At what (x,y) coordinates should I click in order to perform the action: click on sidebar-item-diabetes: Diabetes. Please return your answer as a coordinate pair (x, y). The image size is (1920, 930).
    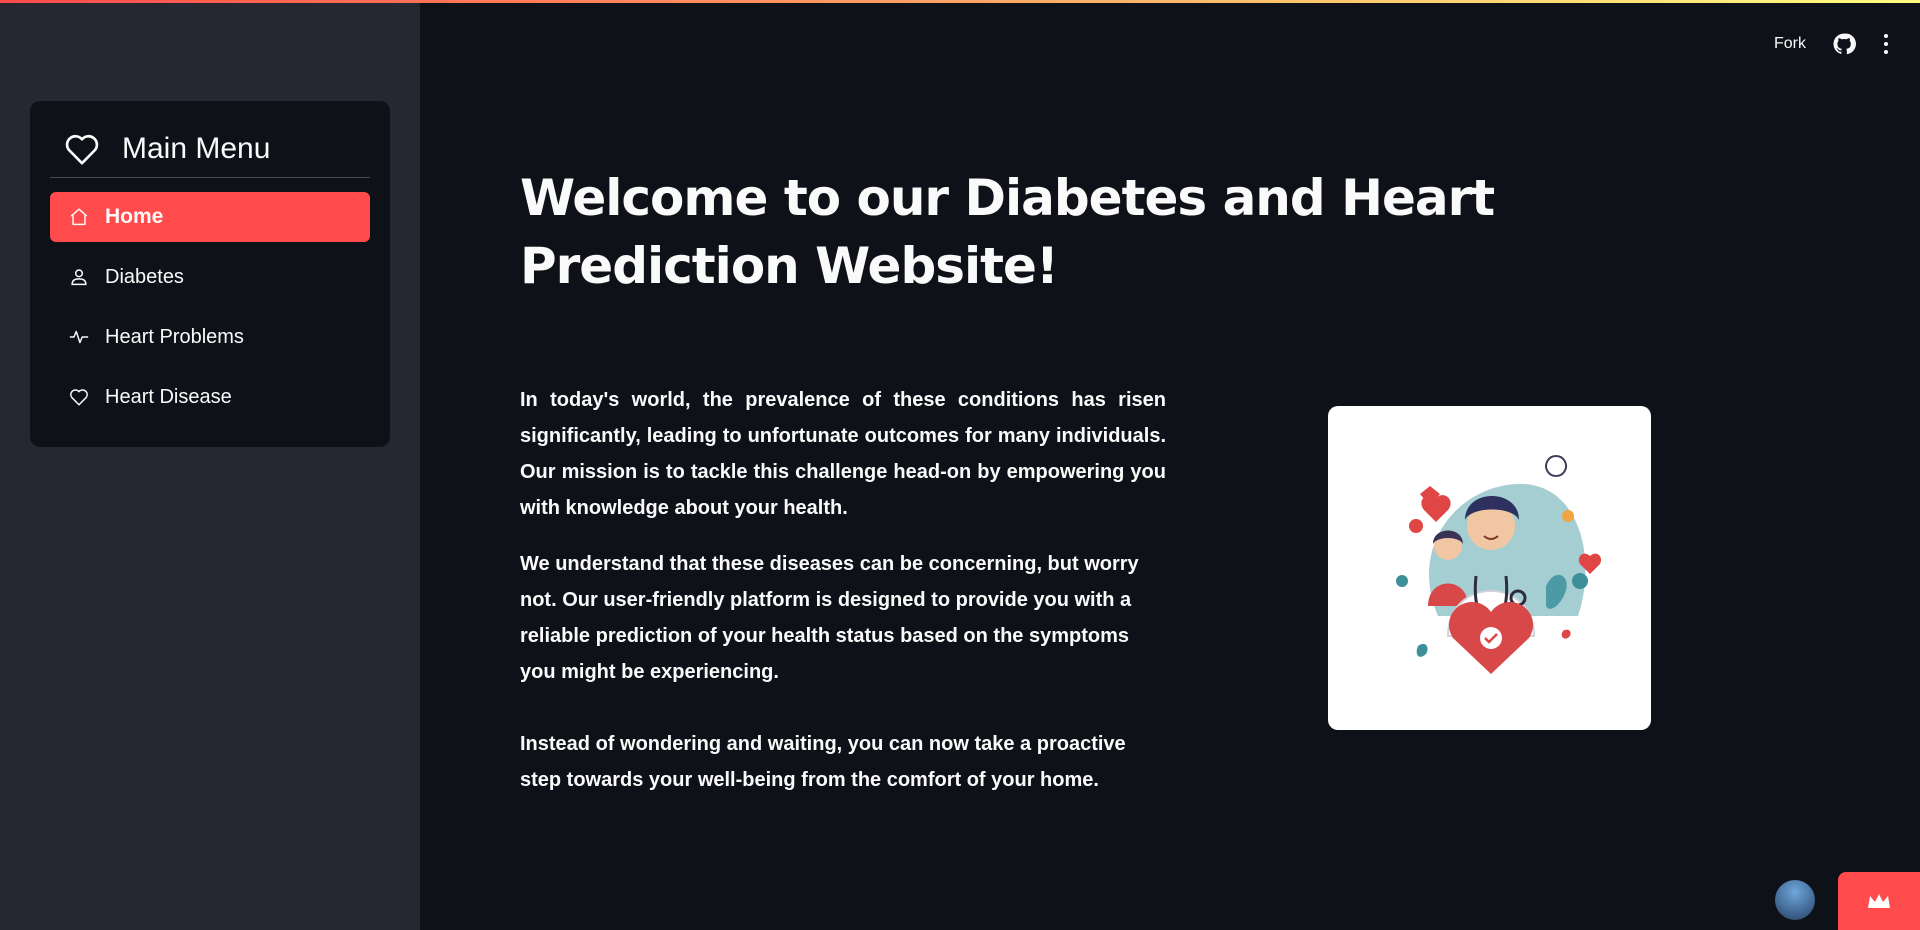
    Looking at the image, I should click on (210, 277).